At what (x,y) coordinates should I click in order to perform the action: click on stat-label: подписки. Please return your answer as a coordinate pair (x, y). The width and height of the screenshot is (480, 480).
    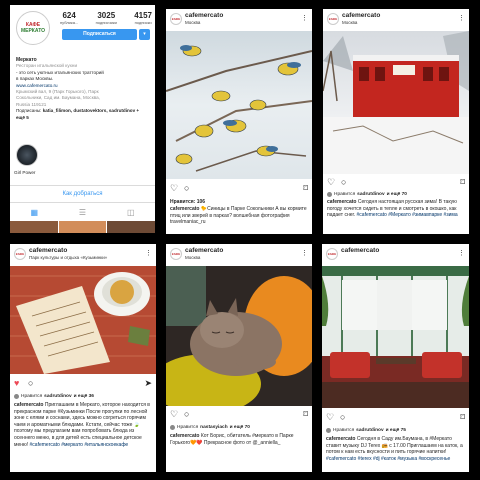
    Looking at the image, I should click on (143, 22).